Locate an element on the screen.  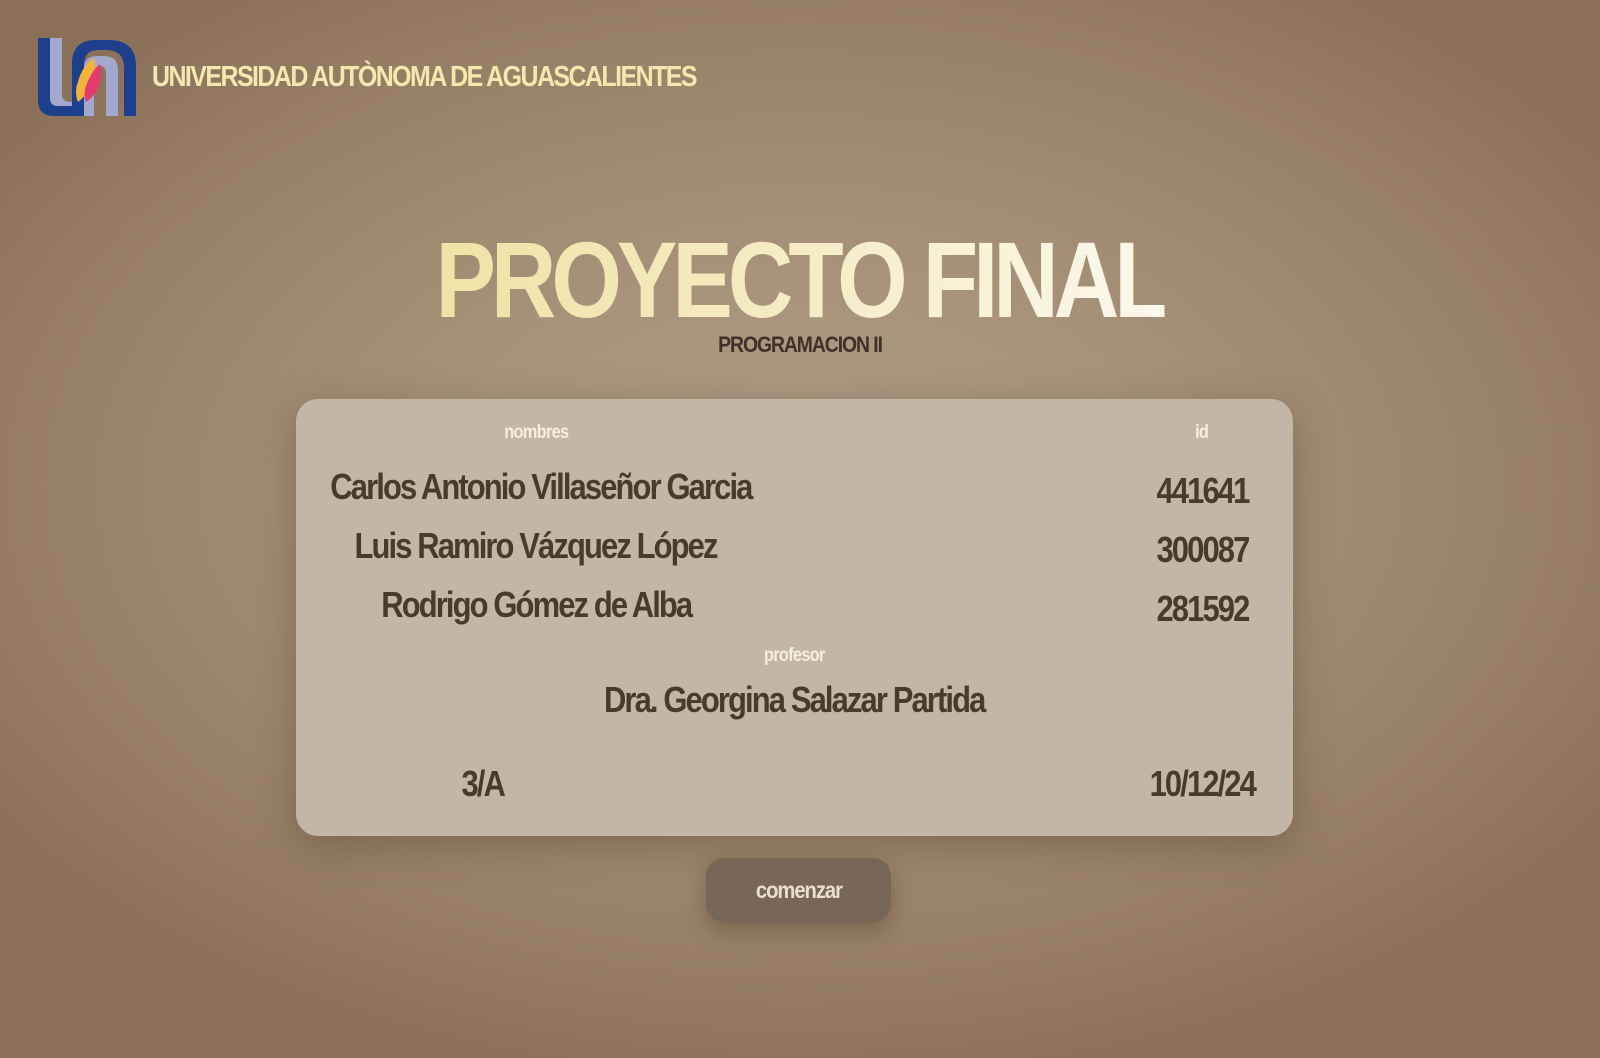
student-name-2-text: Luis Ramiro Vázquez López is located at coordinates (536, 545).